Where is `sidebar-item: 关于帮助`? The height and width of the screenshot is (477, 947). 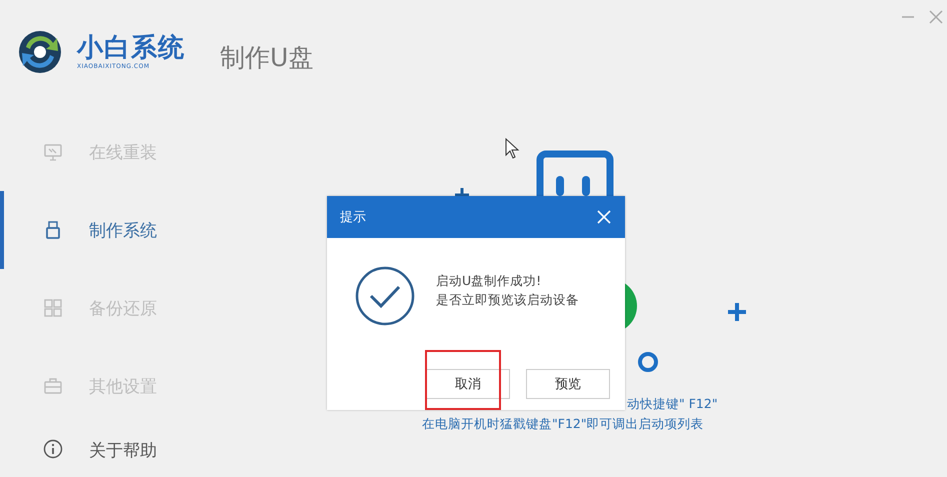
sidebar-item: 关于帮助 is located at coordinates (150, 451).